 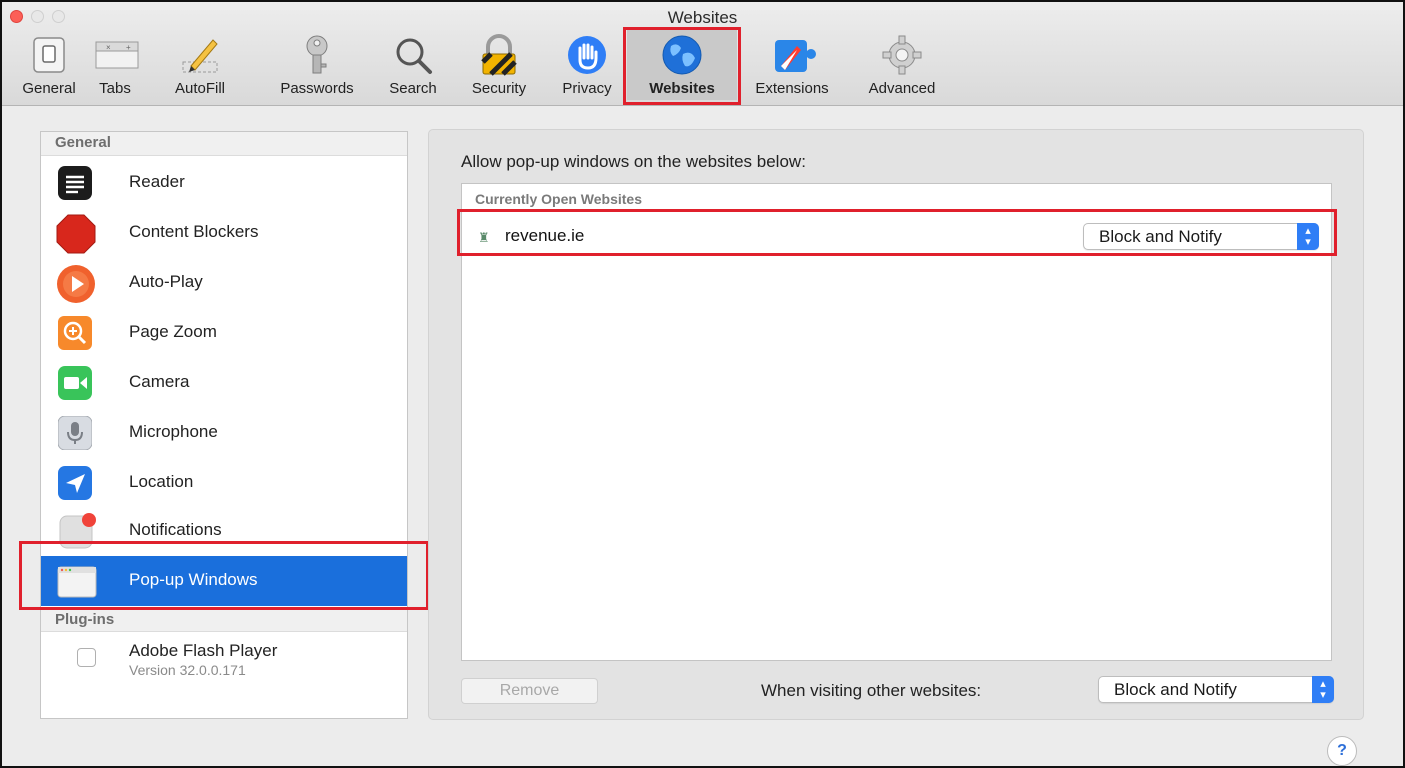 What do you see at coordinates (187, 670) in the screenshot?
I see `plugin-version: Version 32.0.0.171` at bounding box center [187, 670].